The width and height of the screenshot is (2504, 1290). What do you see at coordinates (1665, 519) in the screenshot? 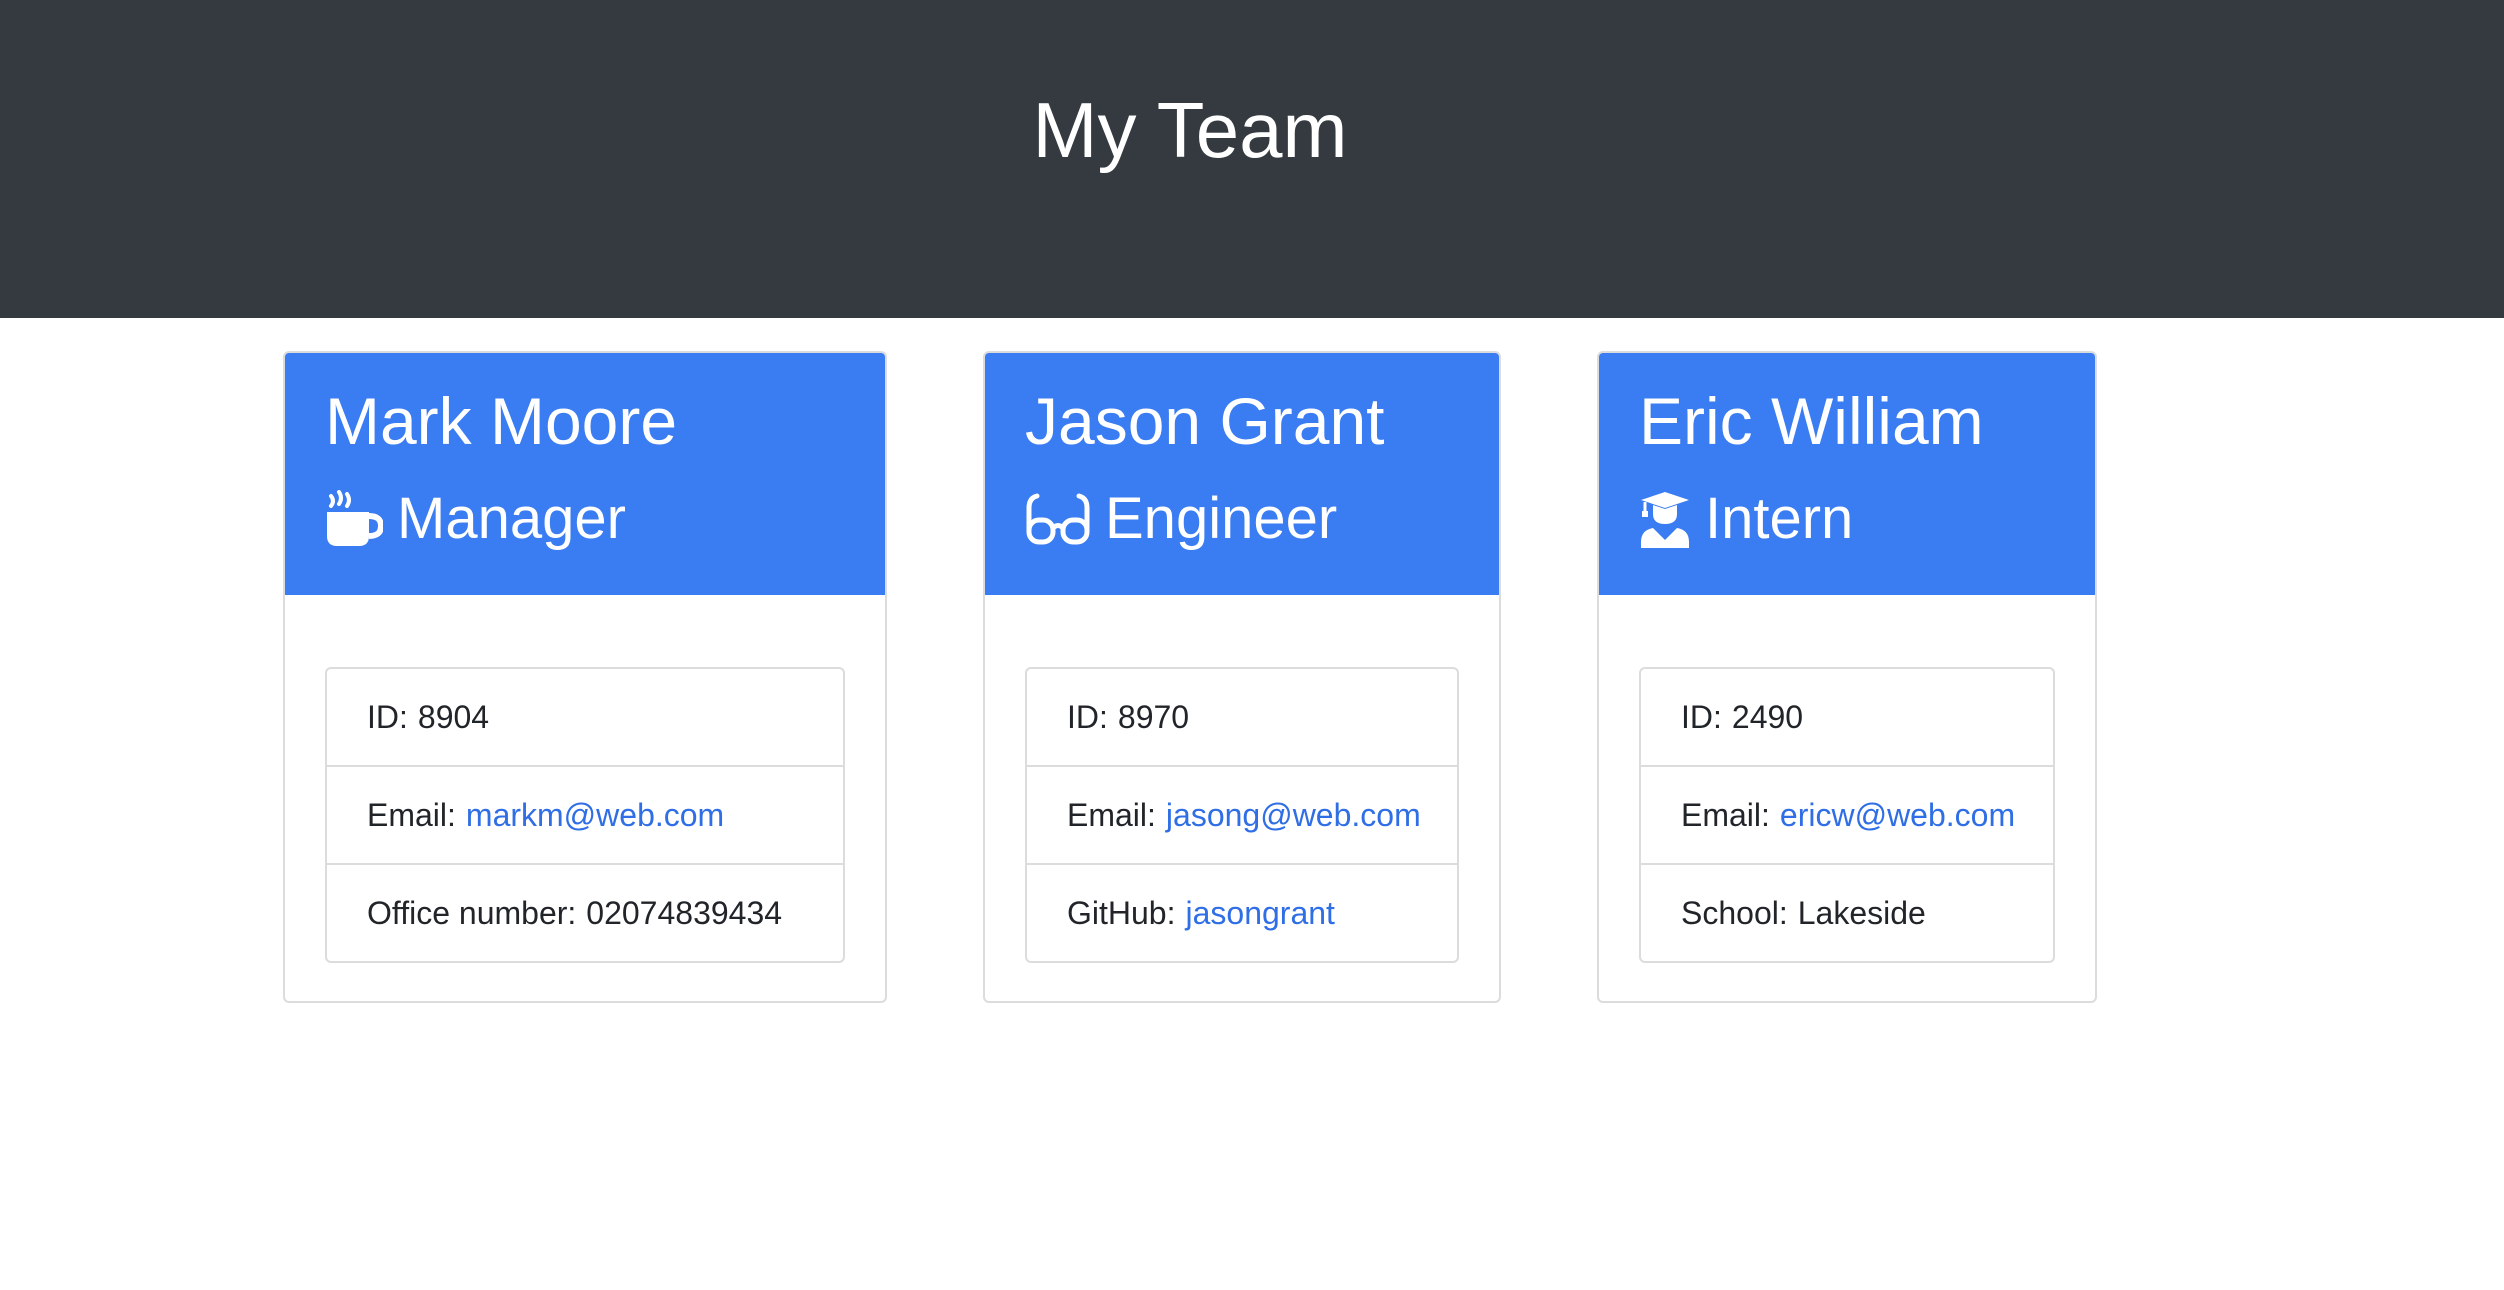
I see `graduate-user-icon` at bounding box center [1665, 519].